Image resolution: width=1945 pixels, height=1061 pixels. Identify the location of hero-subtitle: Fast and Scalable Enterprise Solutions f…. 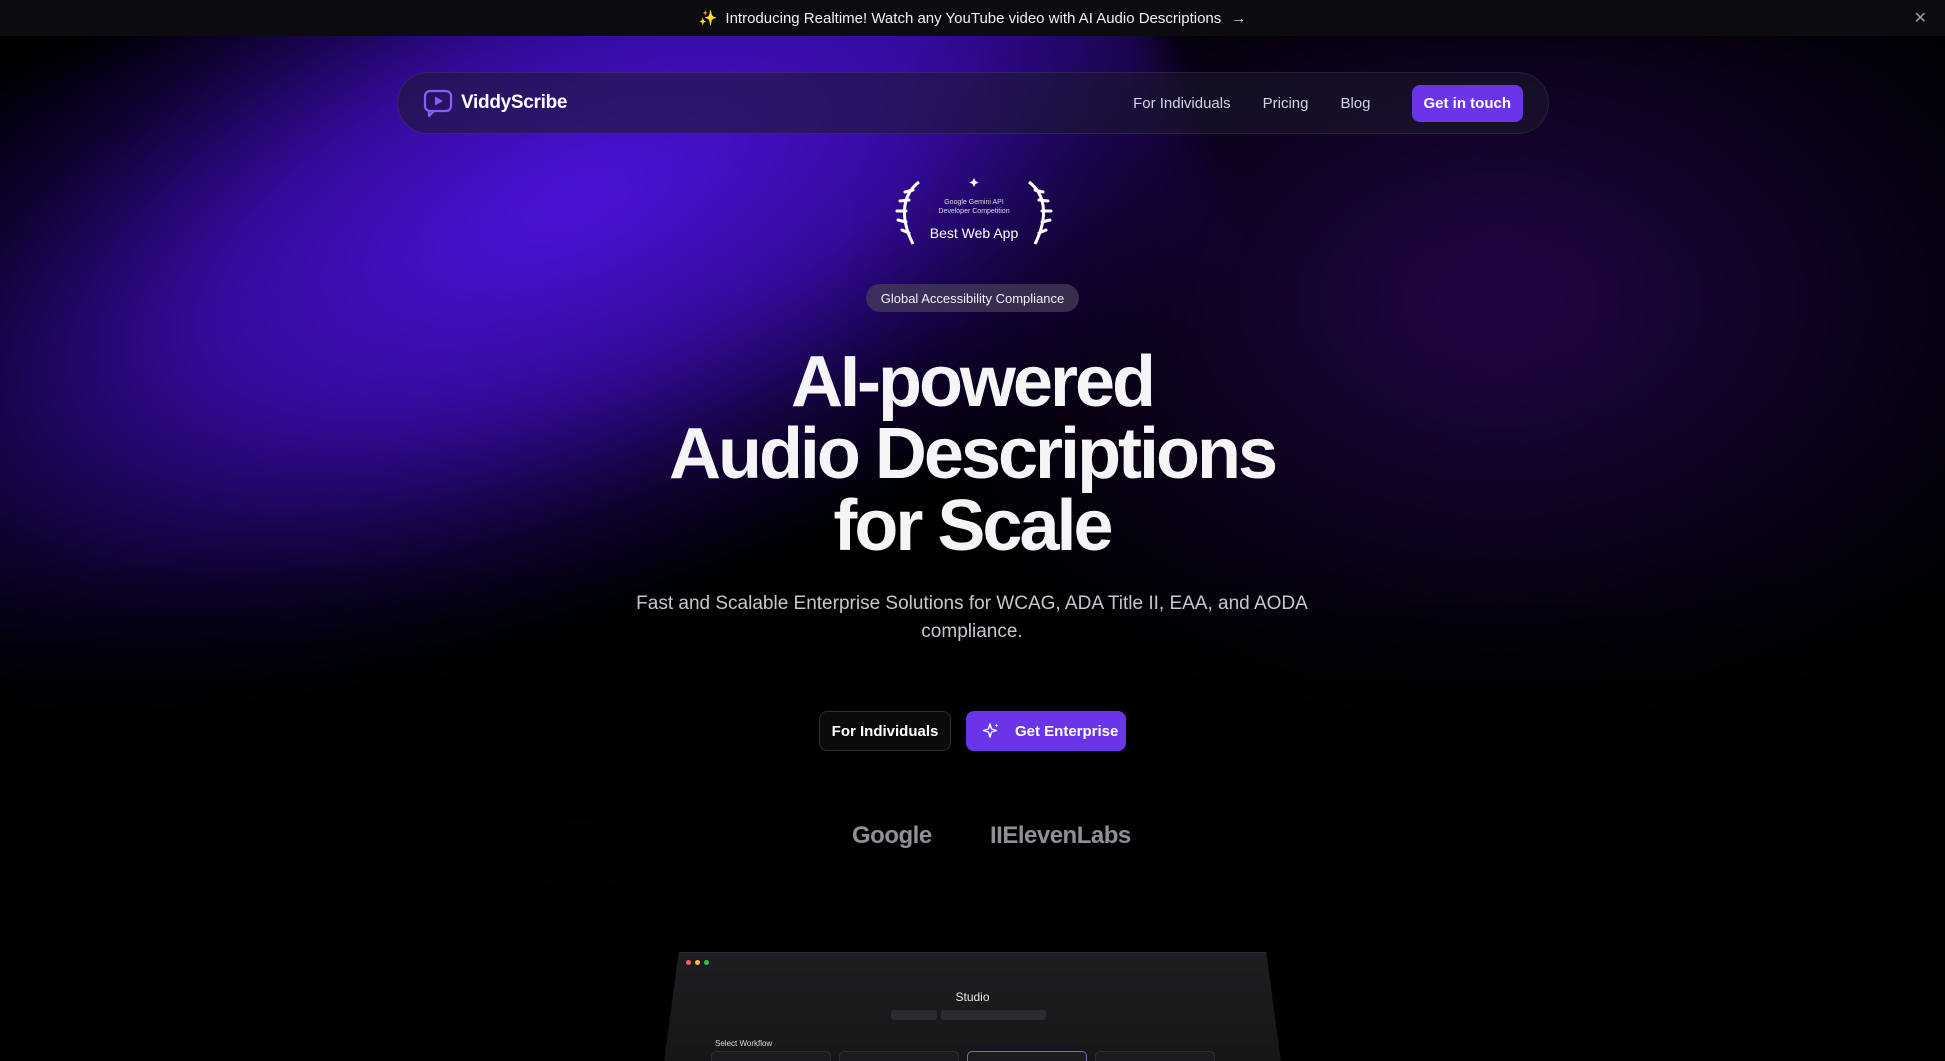
(972, 617).